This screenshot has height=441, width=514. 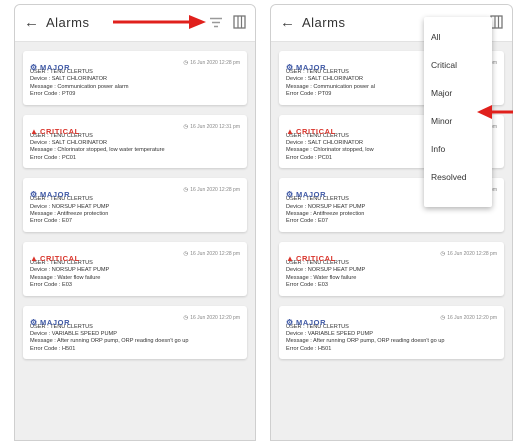 I want to click on menu-item-all: All, so click(x=435, y=37).